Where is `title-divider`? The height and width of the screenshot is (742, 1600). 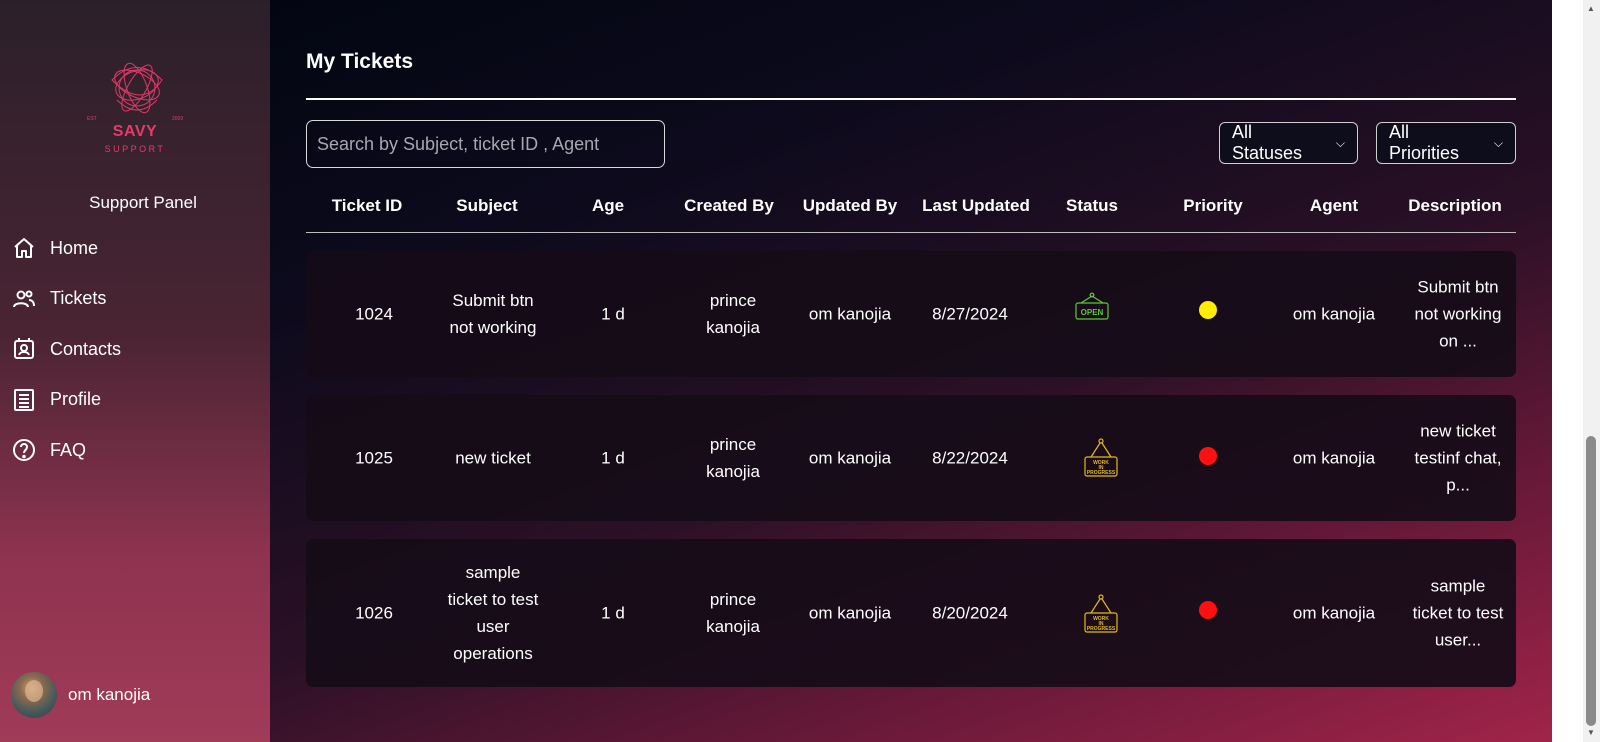 title-divider is located at coordinates (911, 99).